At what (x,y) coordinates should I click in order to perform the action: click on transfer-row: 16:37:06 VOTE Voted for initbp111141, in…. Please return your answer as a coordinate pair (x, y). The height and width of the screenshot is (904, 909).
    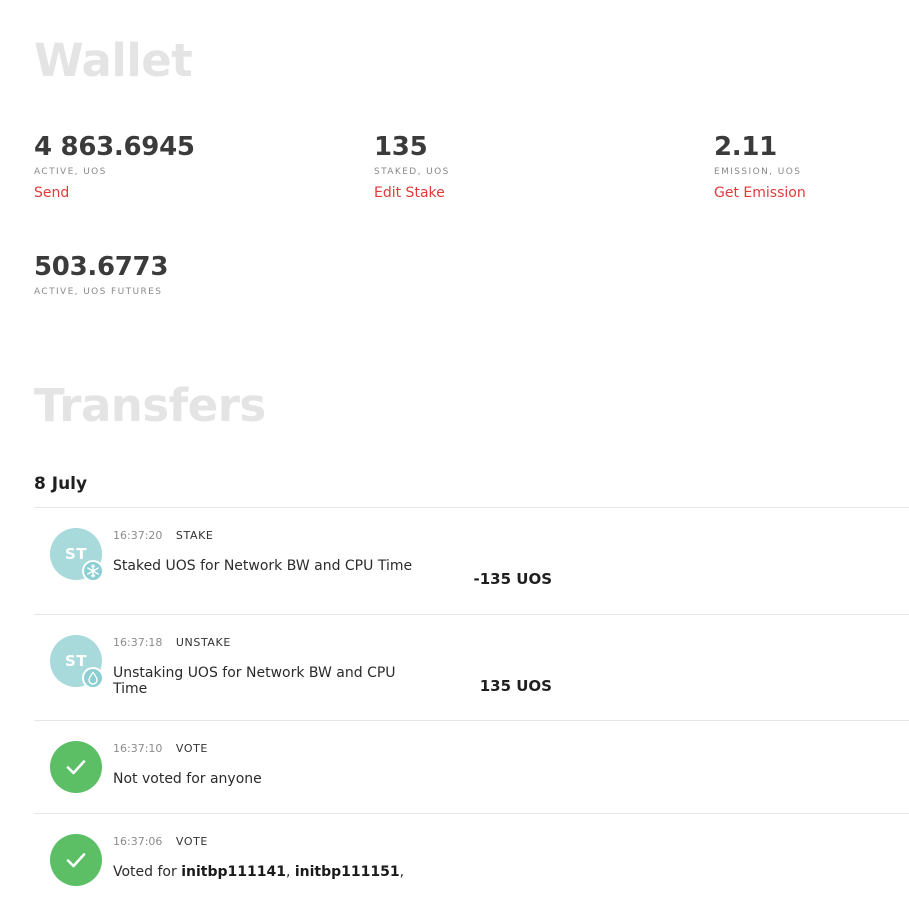
    Looking at the image, I should click on (471, 858).